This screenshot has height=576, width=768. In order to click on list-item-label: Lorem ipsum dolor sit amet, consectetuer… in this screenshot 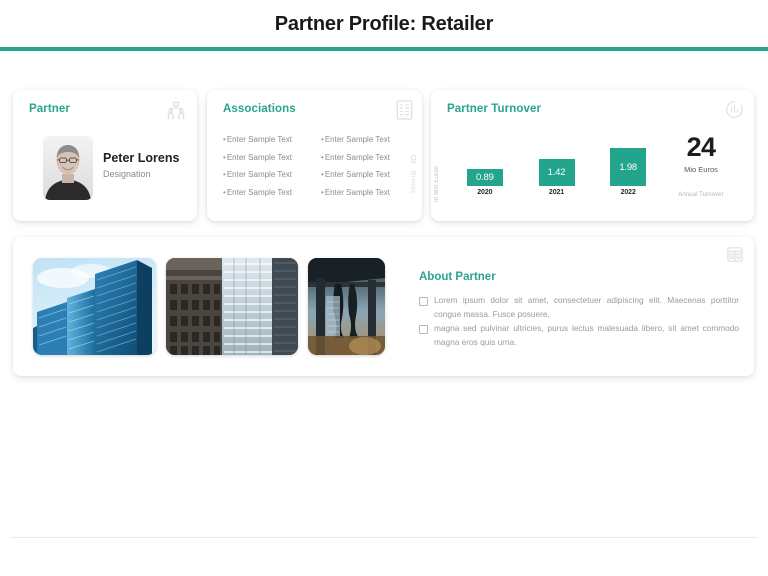, I will do `click(586, 307)`.